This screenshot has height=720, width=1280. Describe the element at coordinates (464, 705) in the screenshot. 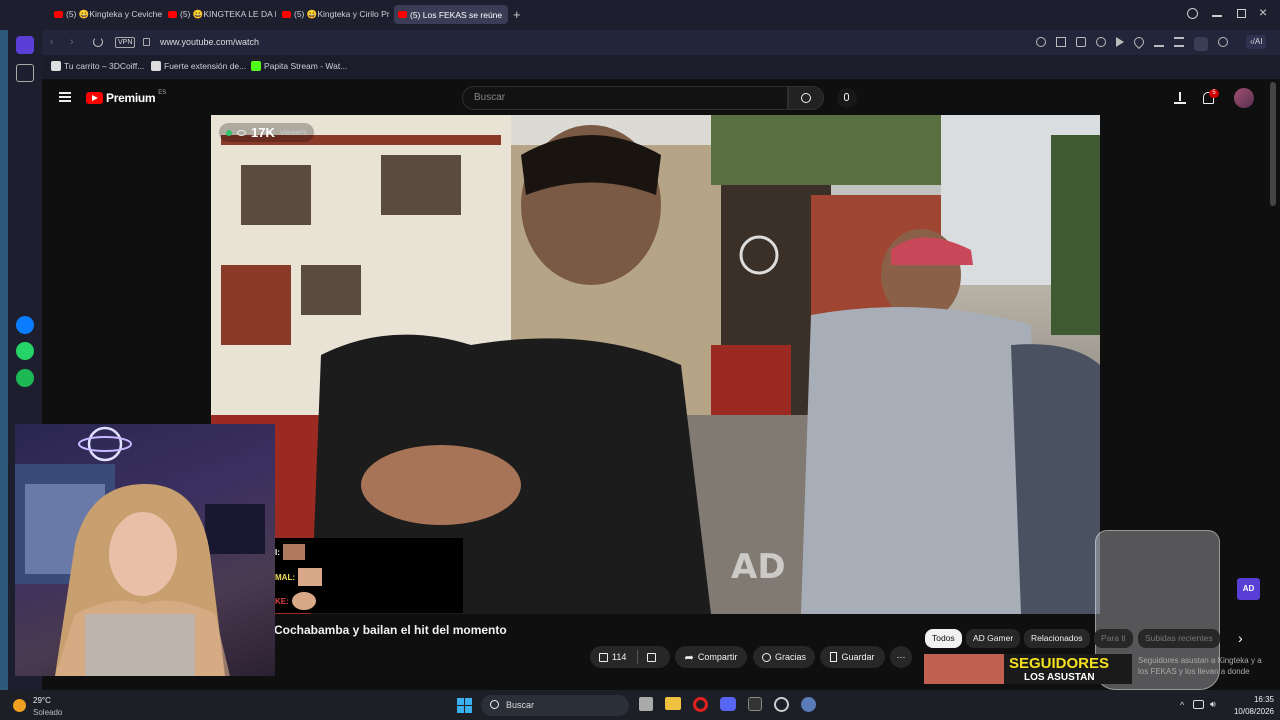

I see `windows-start-icon` at that location.